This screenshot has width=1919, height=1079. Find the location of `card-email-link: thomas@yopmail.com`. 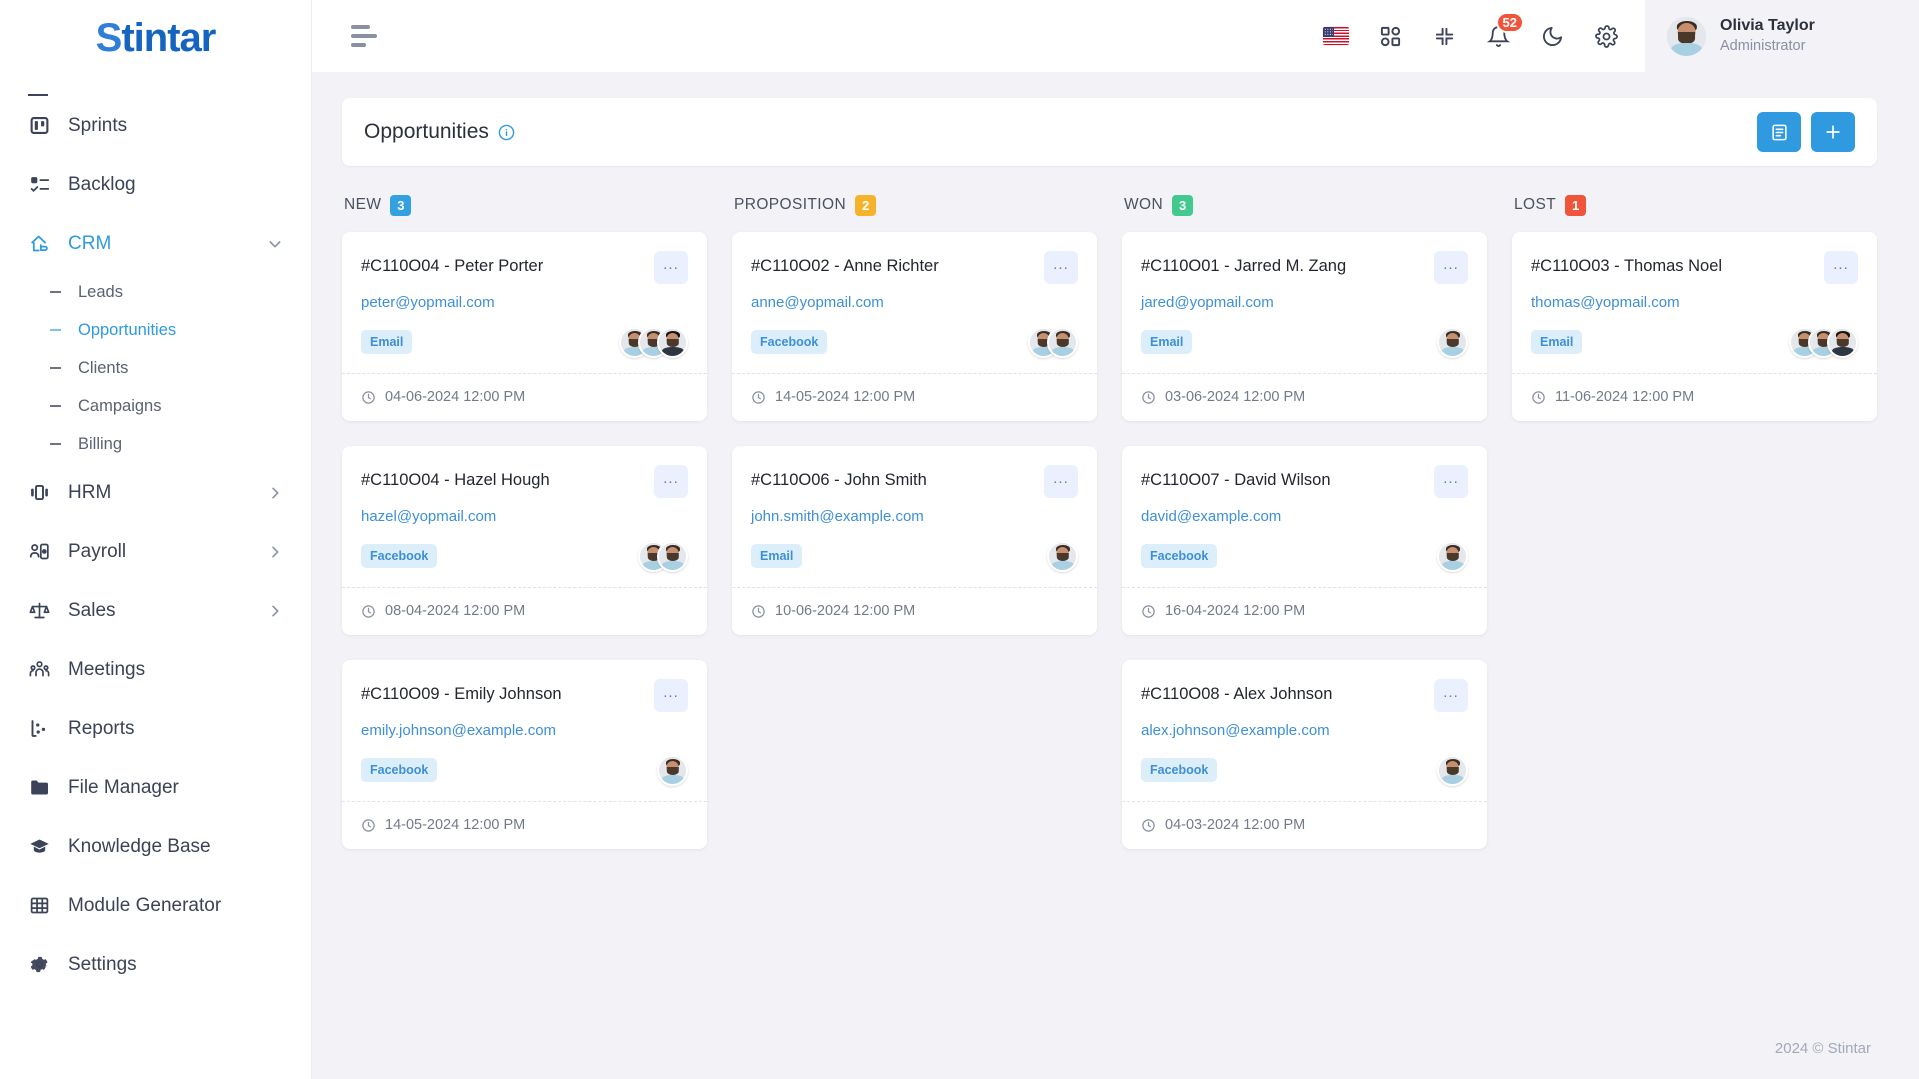

card-email-link: thomas@yopmail.com is located at coordinates (1694, 302).